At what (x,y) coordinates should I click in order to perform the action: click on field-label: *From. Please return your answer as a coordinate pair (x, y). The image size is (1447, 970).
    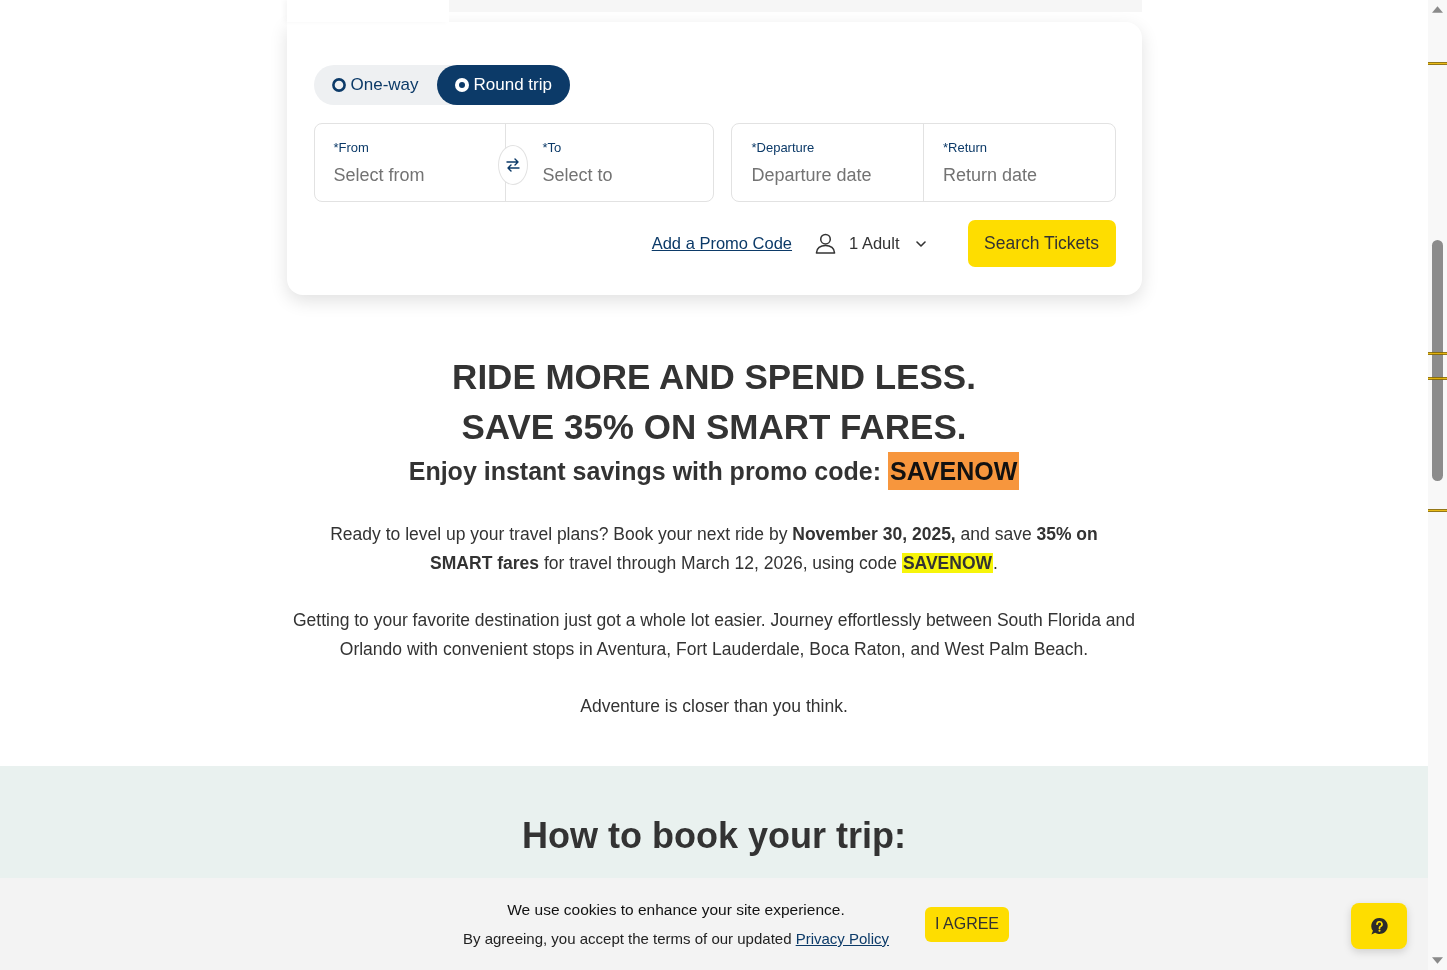
    Looking at the image, I should click on (351, 148).